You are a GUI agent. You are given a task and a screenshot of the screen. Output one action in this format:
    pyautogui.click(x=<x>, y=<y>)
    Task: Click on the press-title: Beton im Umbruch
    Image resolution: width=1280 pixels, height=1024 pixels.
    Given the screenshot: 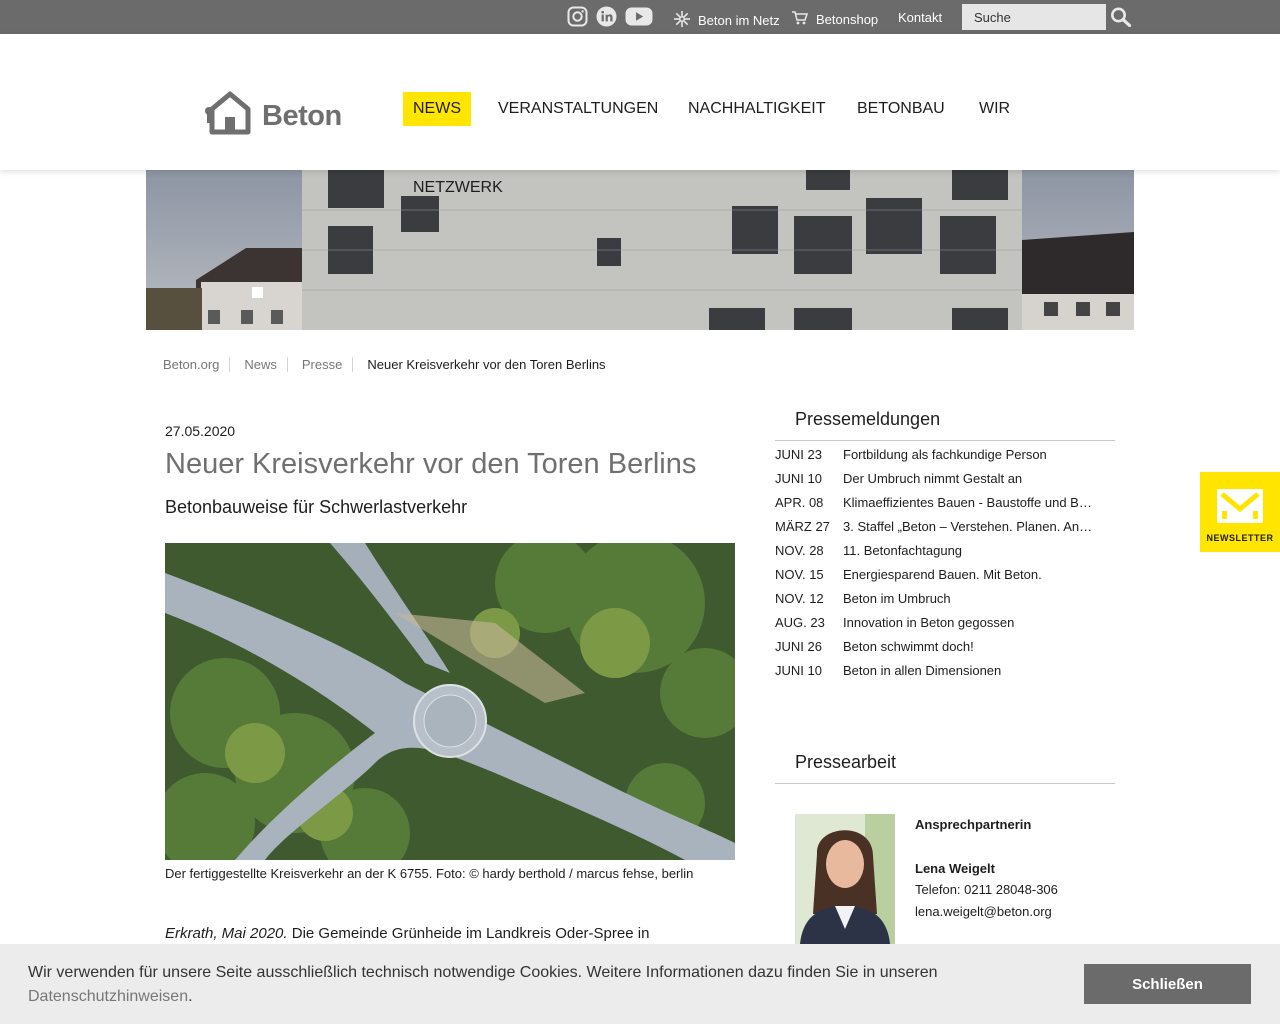 What is the action you would take?
    pyautogui.click(x=897, y=598)
    